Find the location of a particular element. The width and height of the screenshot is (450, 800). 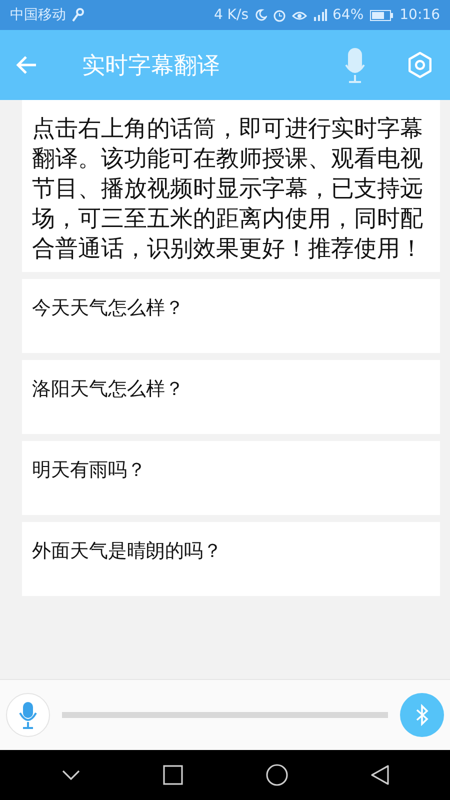

clock-time: 10:16 is located at coordinates (420, 15).